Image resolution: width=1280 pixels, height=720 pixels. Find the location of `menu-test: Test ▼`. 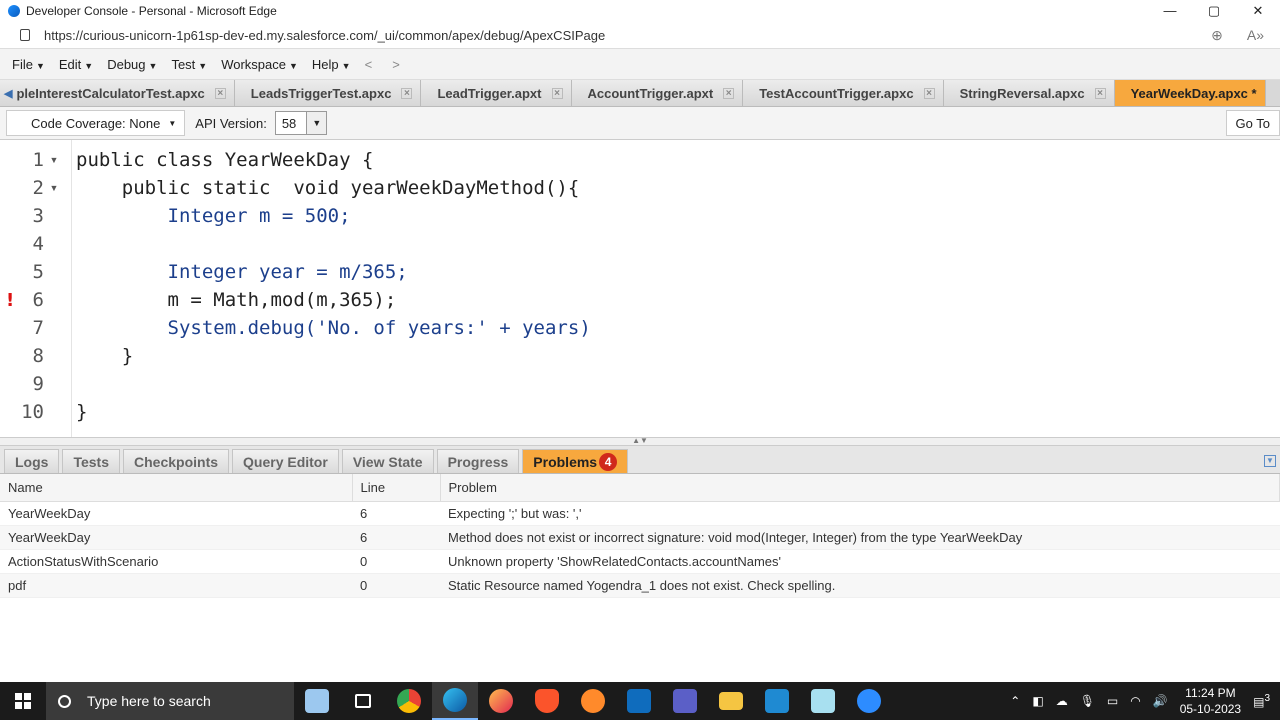

menu-test: Test ▼ is located at coordinates (189, 64).